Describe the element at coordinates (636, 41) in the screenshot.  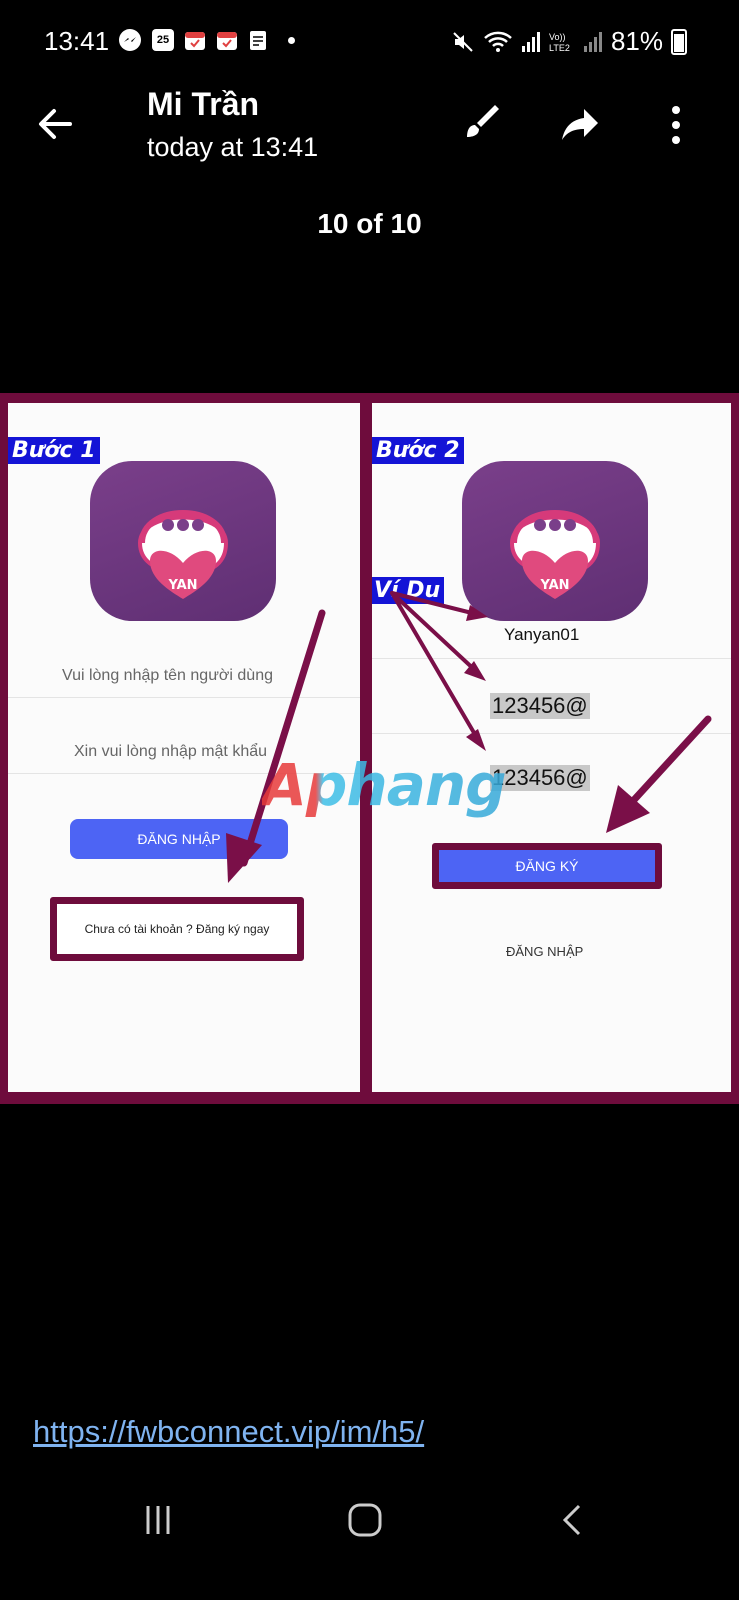
I see `battery-percent: 81%` at that location.